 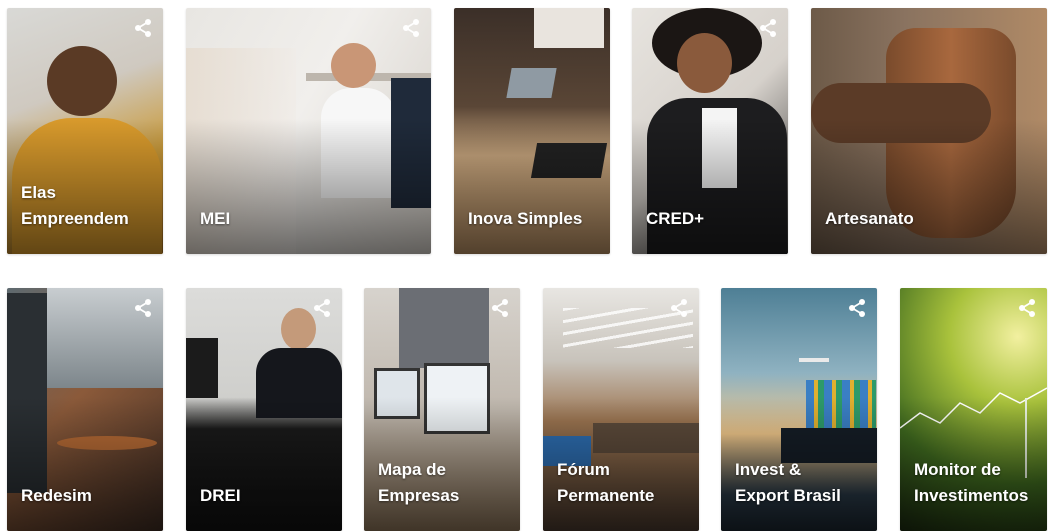 What do you see at coordinates (606, 482) in the screenshot?
I see `card-label: Fórum Permanente` at bounding box center [606, 482].